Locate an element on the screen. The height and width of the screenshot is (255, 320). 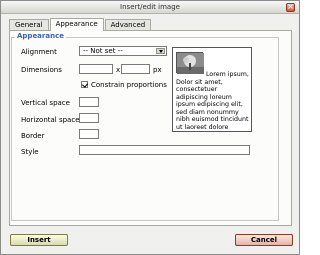
dialog-title: Insert/edit image is located at coordinates (150, 7).